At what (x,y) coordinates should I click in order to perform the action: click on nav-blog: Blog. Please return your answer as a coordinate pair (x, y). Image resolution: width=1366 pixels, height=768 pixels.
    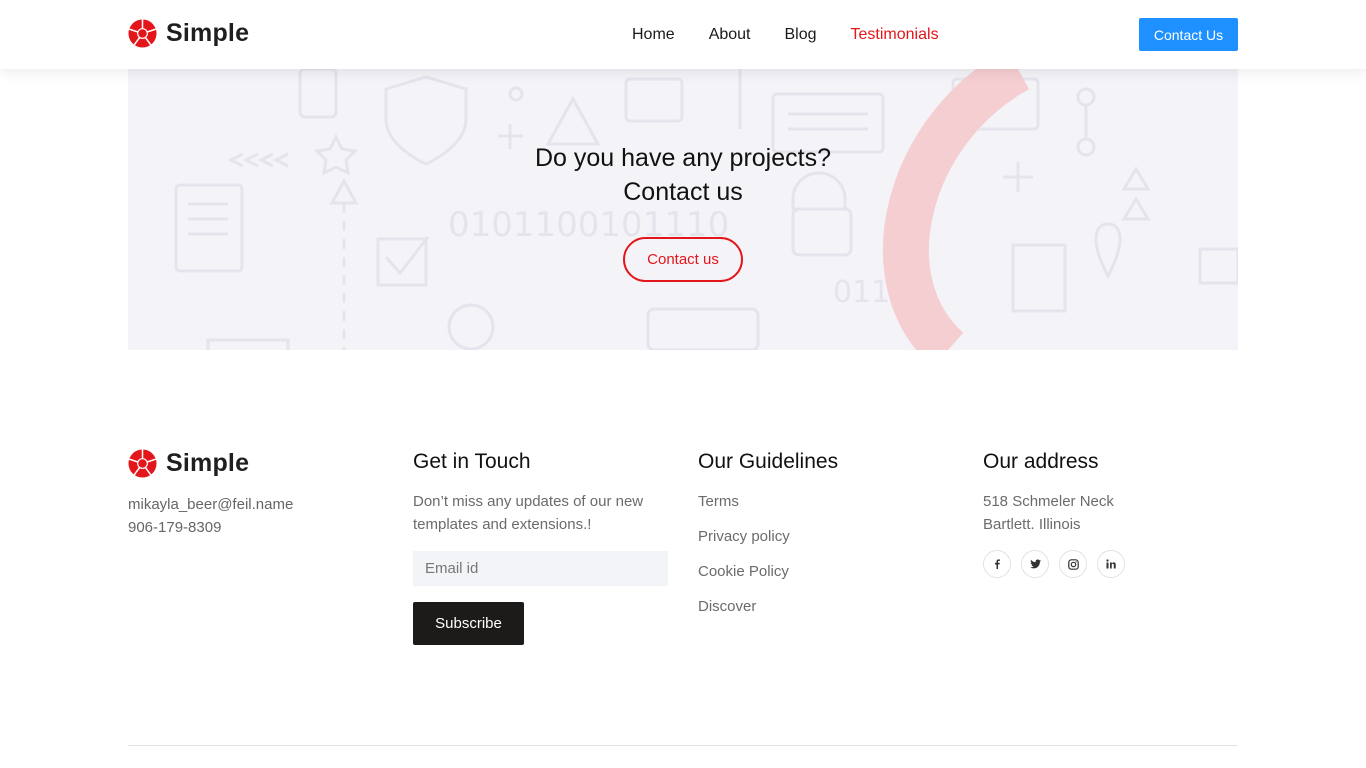
    Looking at the image, I should click on (801, 35).